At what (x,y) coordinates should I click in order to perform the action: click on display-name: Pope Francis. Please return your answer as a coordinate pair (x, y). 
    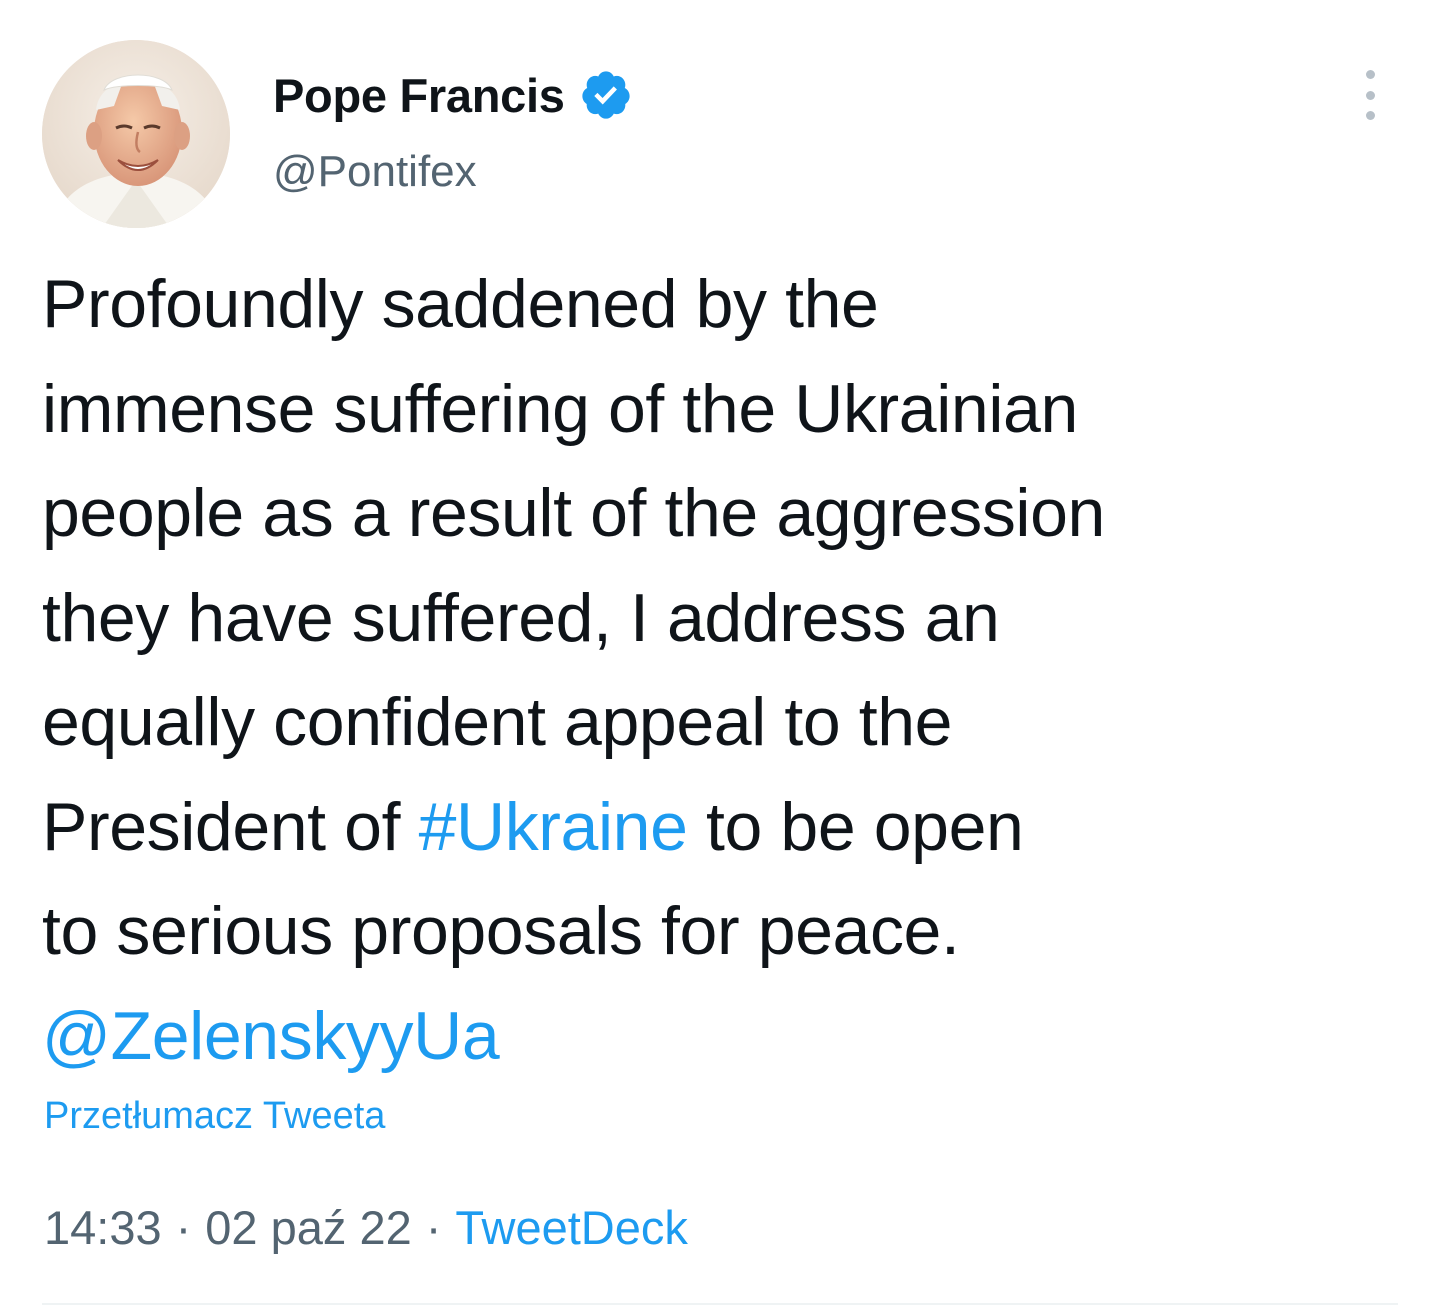
    Looking at the image, I should click on (419, 95).